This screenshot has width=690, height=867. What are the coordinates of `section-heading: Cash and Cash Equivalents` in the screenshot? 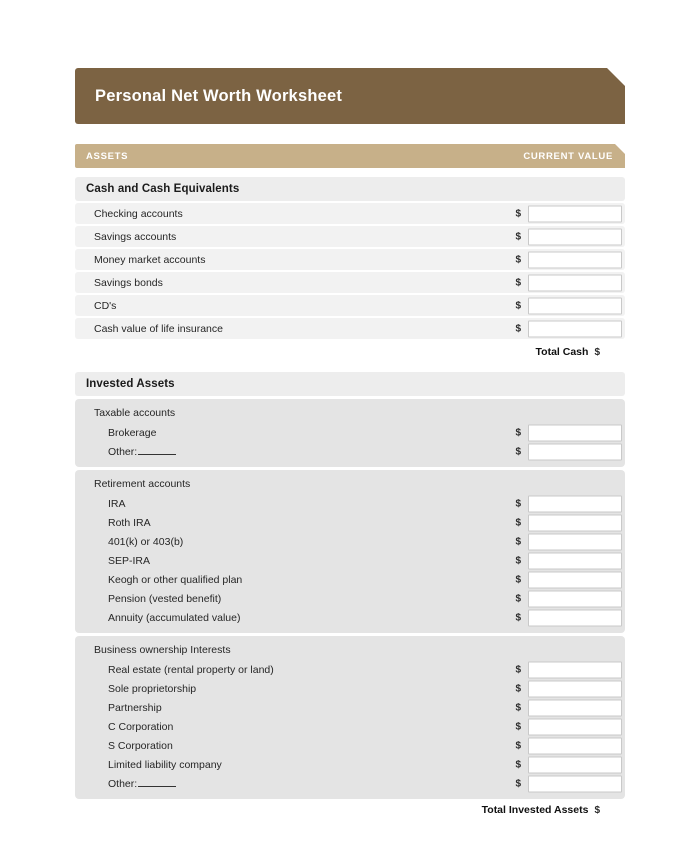 It's located at (350, 189).